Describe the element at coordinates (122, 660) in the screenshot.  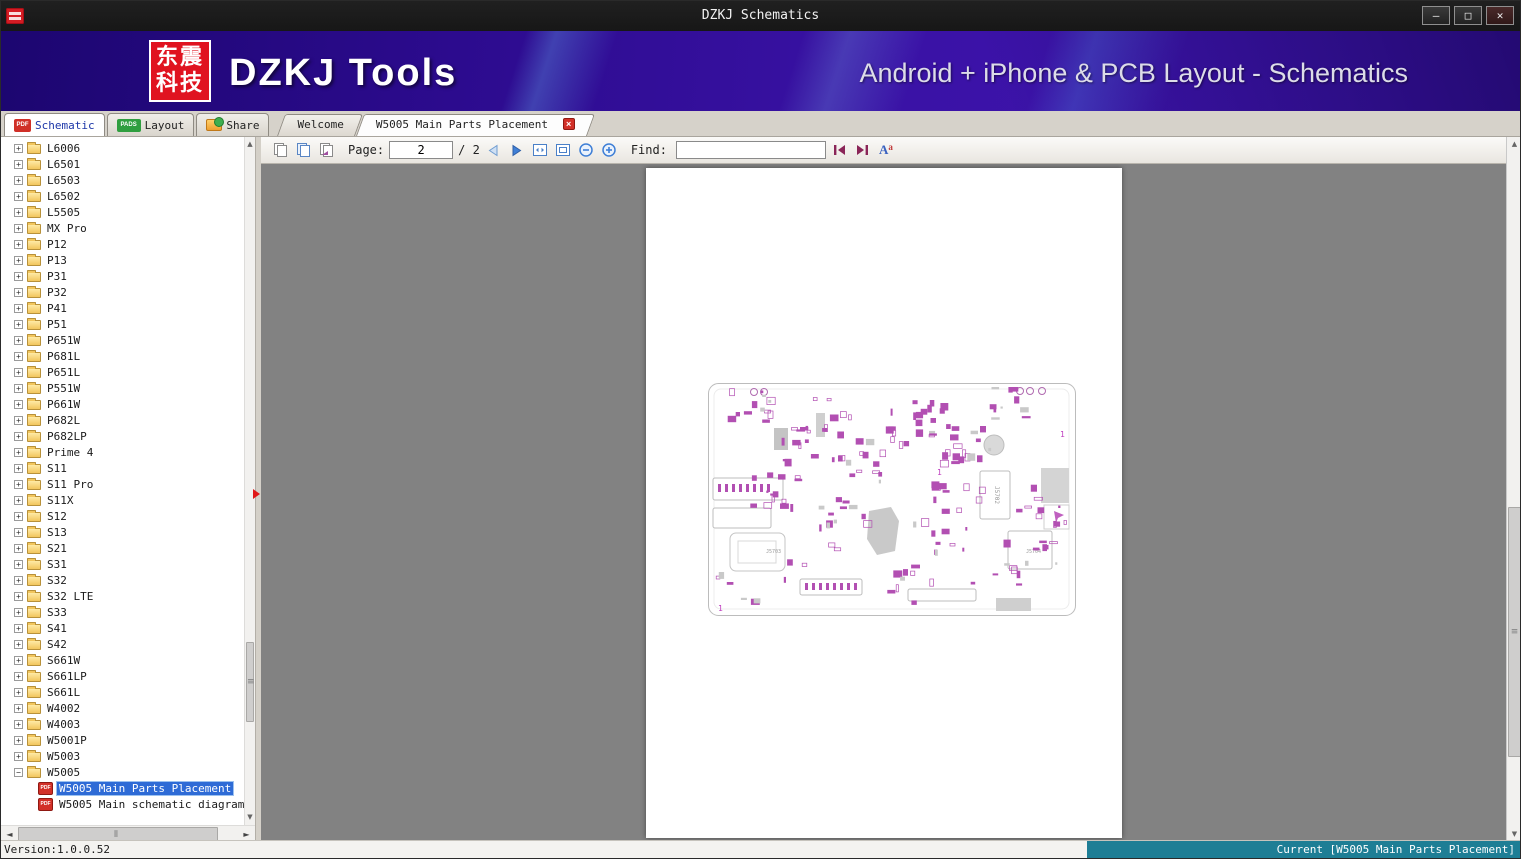
I see `tree-item-folder: + S661W` at that location.